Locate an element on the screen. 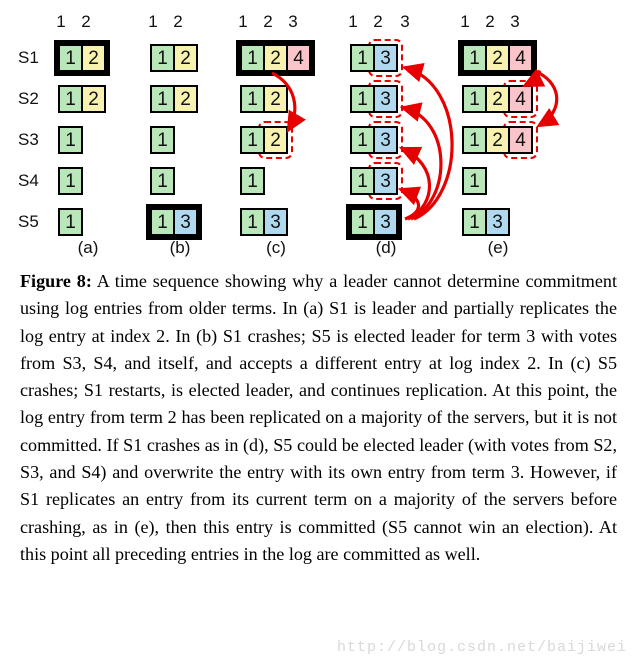 The width and height of the screenshot is (635, 669). log-row-c-s5: 13 is located at coordinates (264, 222).